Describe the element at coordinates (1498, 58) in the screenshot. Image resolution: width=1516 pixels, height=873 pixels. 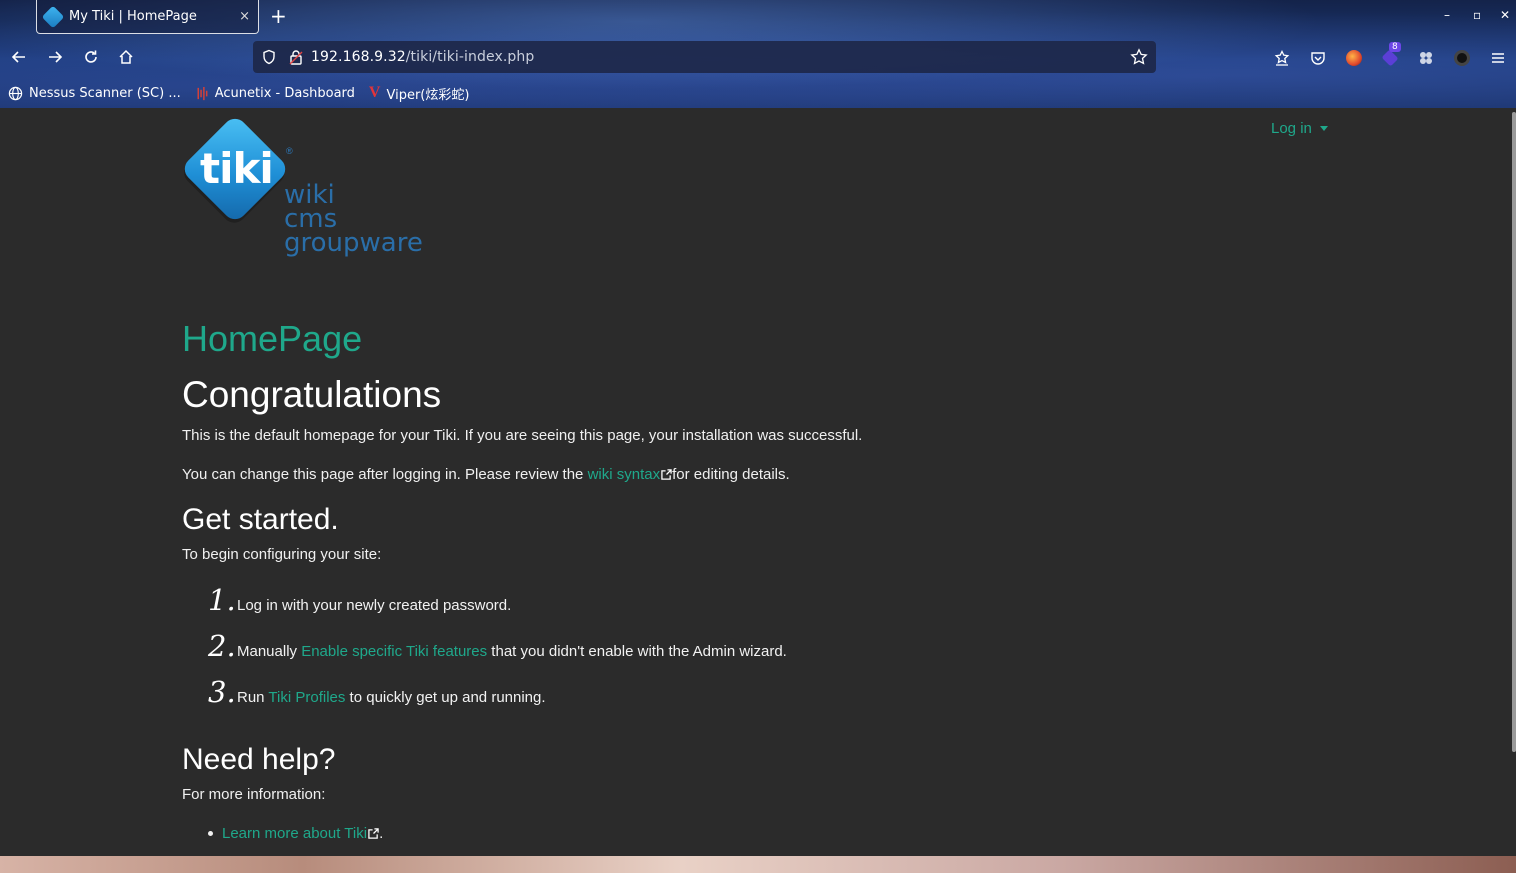
I see `hamburger-menu-icon` at that location.